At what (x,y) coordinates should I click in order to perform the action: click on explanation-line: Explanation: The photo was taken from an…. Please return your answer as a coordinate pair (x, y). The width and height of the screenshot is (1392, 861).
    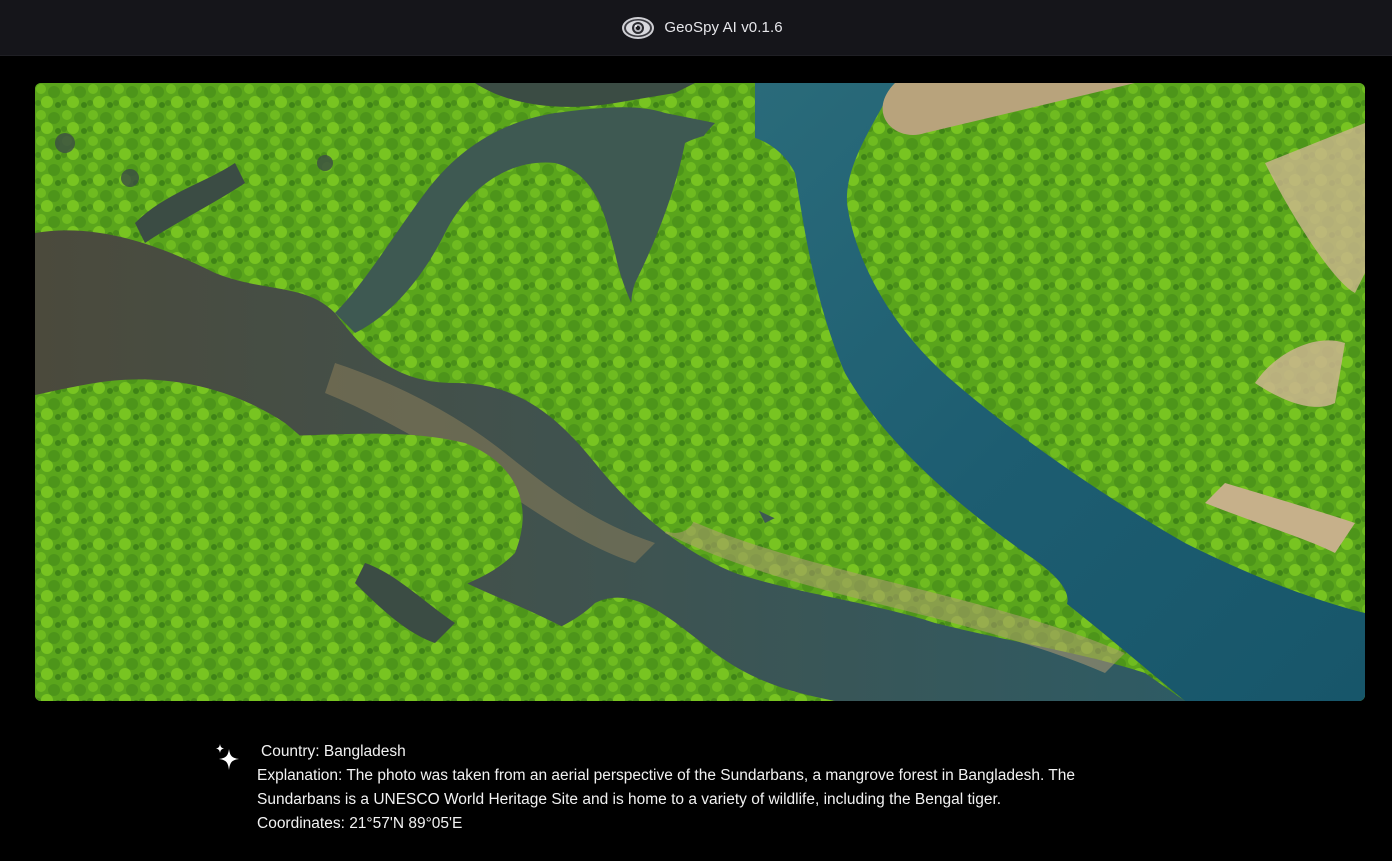
    Looking at the image, I should click on (666, 787).